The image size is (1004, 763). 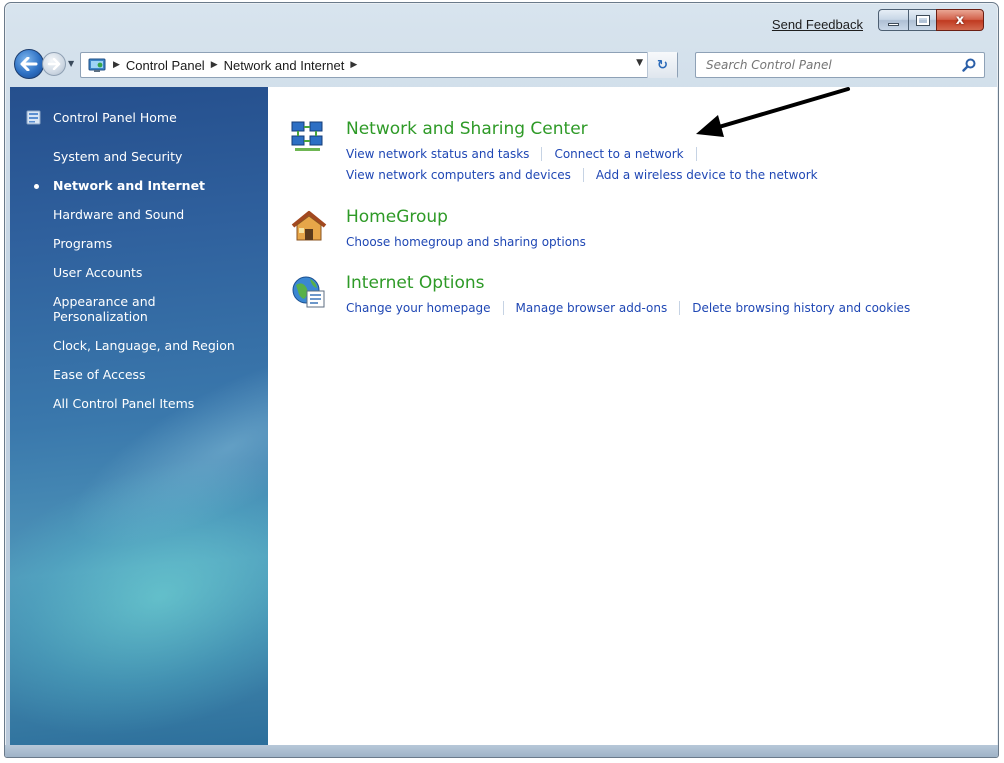 What do you see at coordinates (893, 24) in the screenshot?
I see `minimize-icon` at bounding box center [893, 24].